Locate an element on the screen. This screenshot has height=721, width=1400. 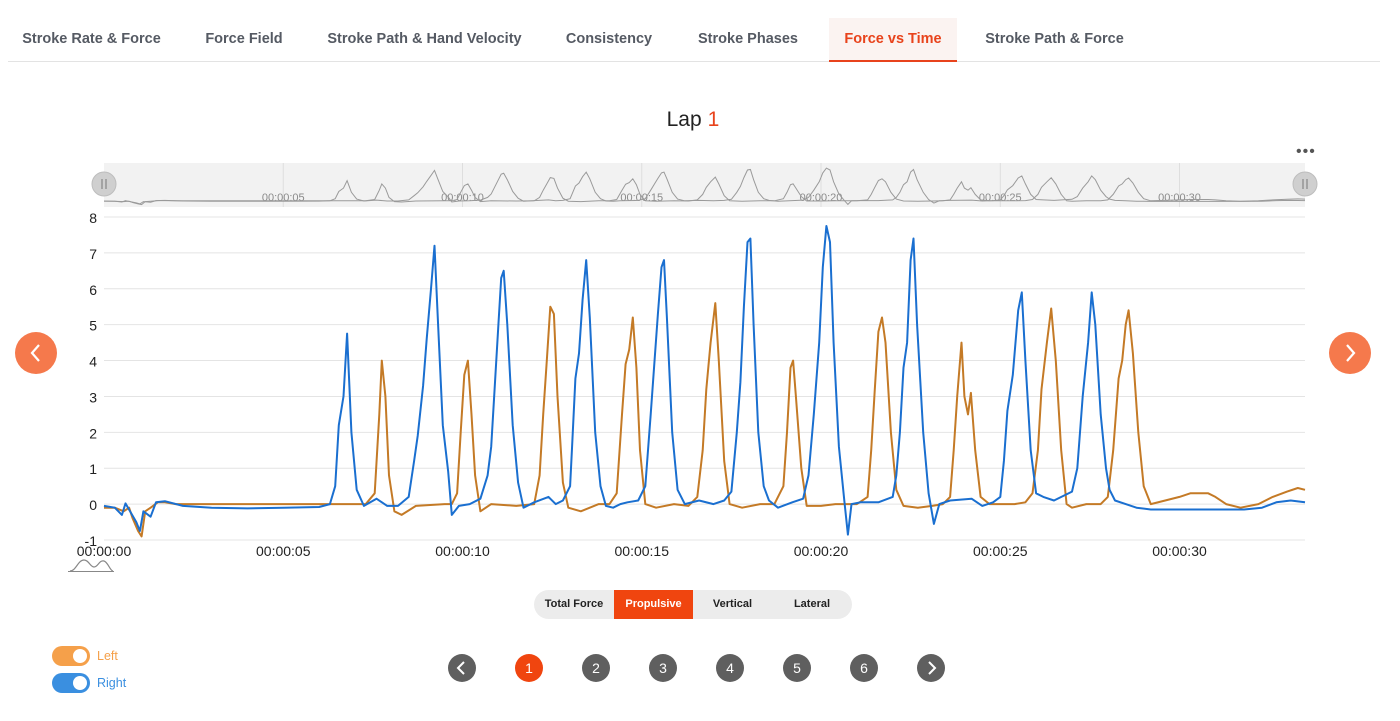
tab-stroke-path-hand-velocity: Stroke Path & Hand Velocity is located at coordinates (424, 40).